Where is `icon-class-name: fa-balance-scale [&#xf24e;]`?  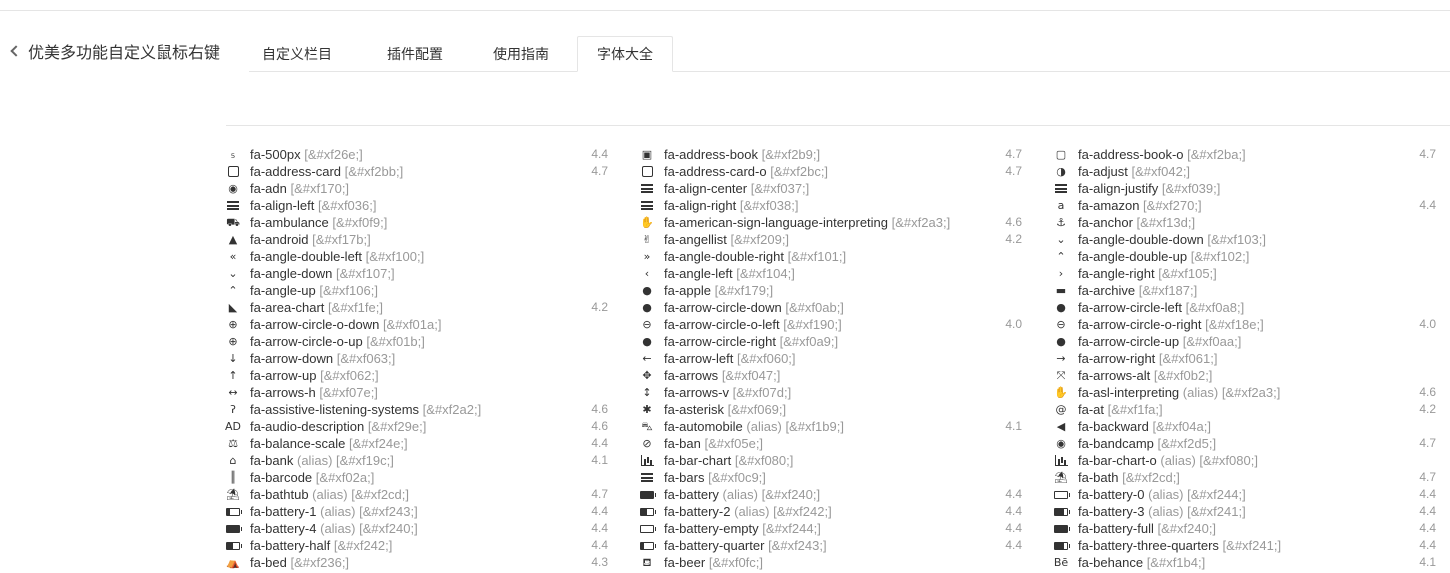
icon-class-name: fa-balance-scale [&#xf24e;] is located at coordinates (329, 443).